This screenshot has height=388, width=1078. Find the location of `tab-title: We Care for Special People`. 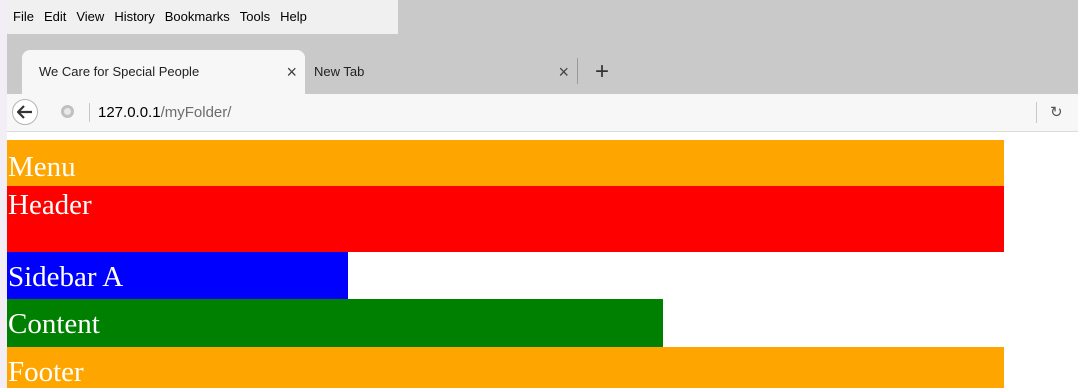

tab-title: We Care for Special People is located at coordinates (119, 71).